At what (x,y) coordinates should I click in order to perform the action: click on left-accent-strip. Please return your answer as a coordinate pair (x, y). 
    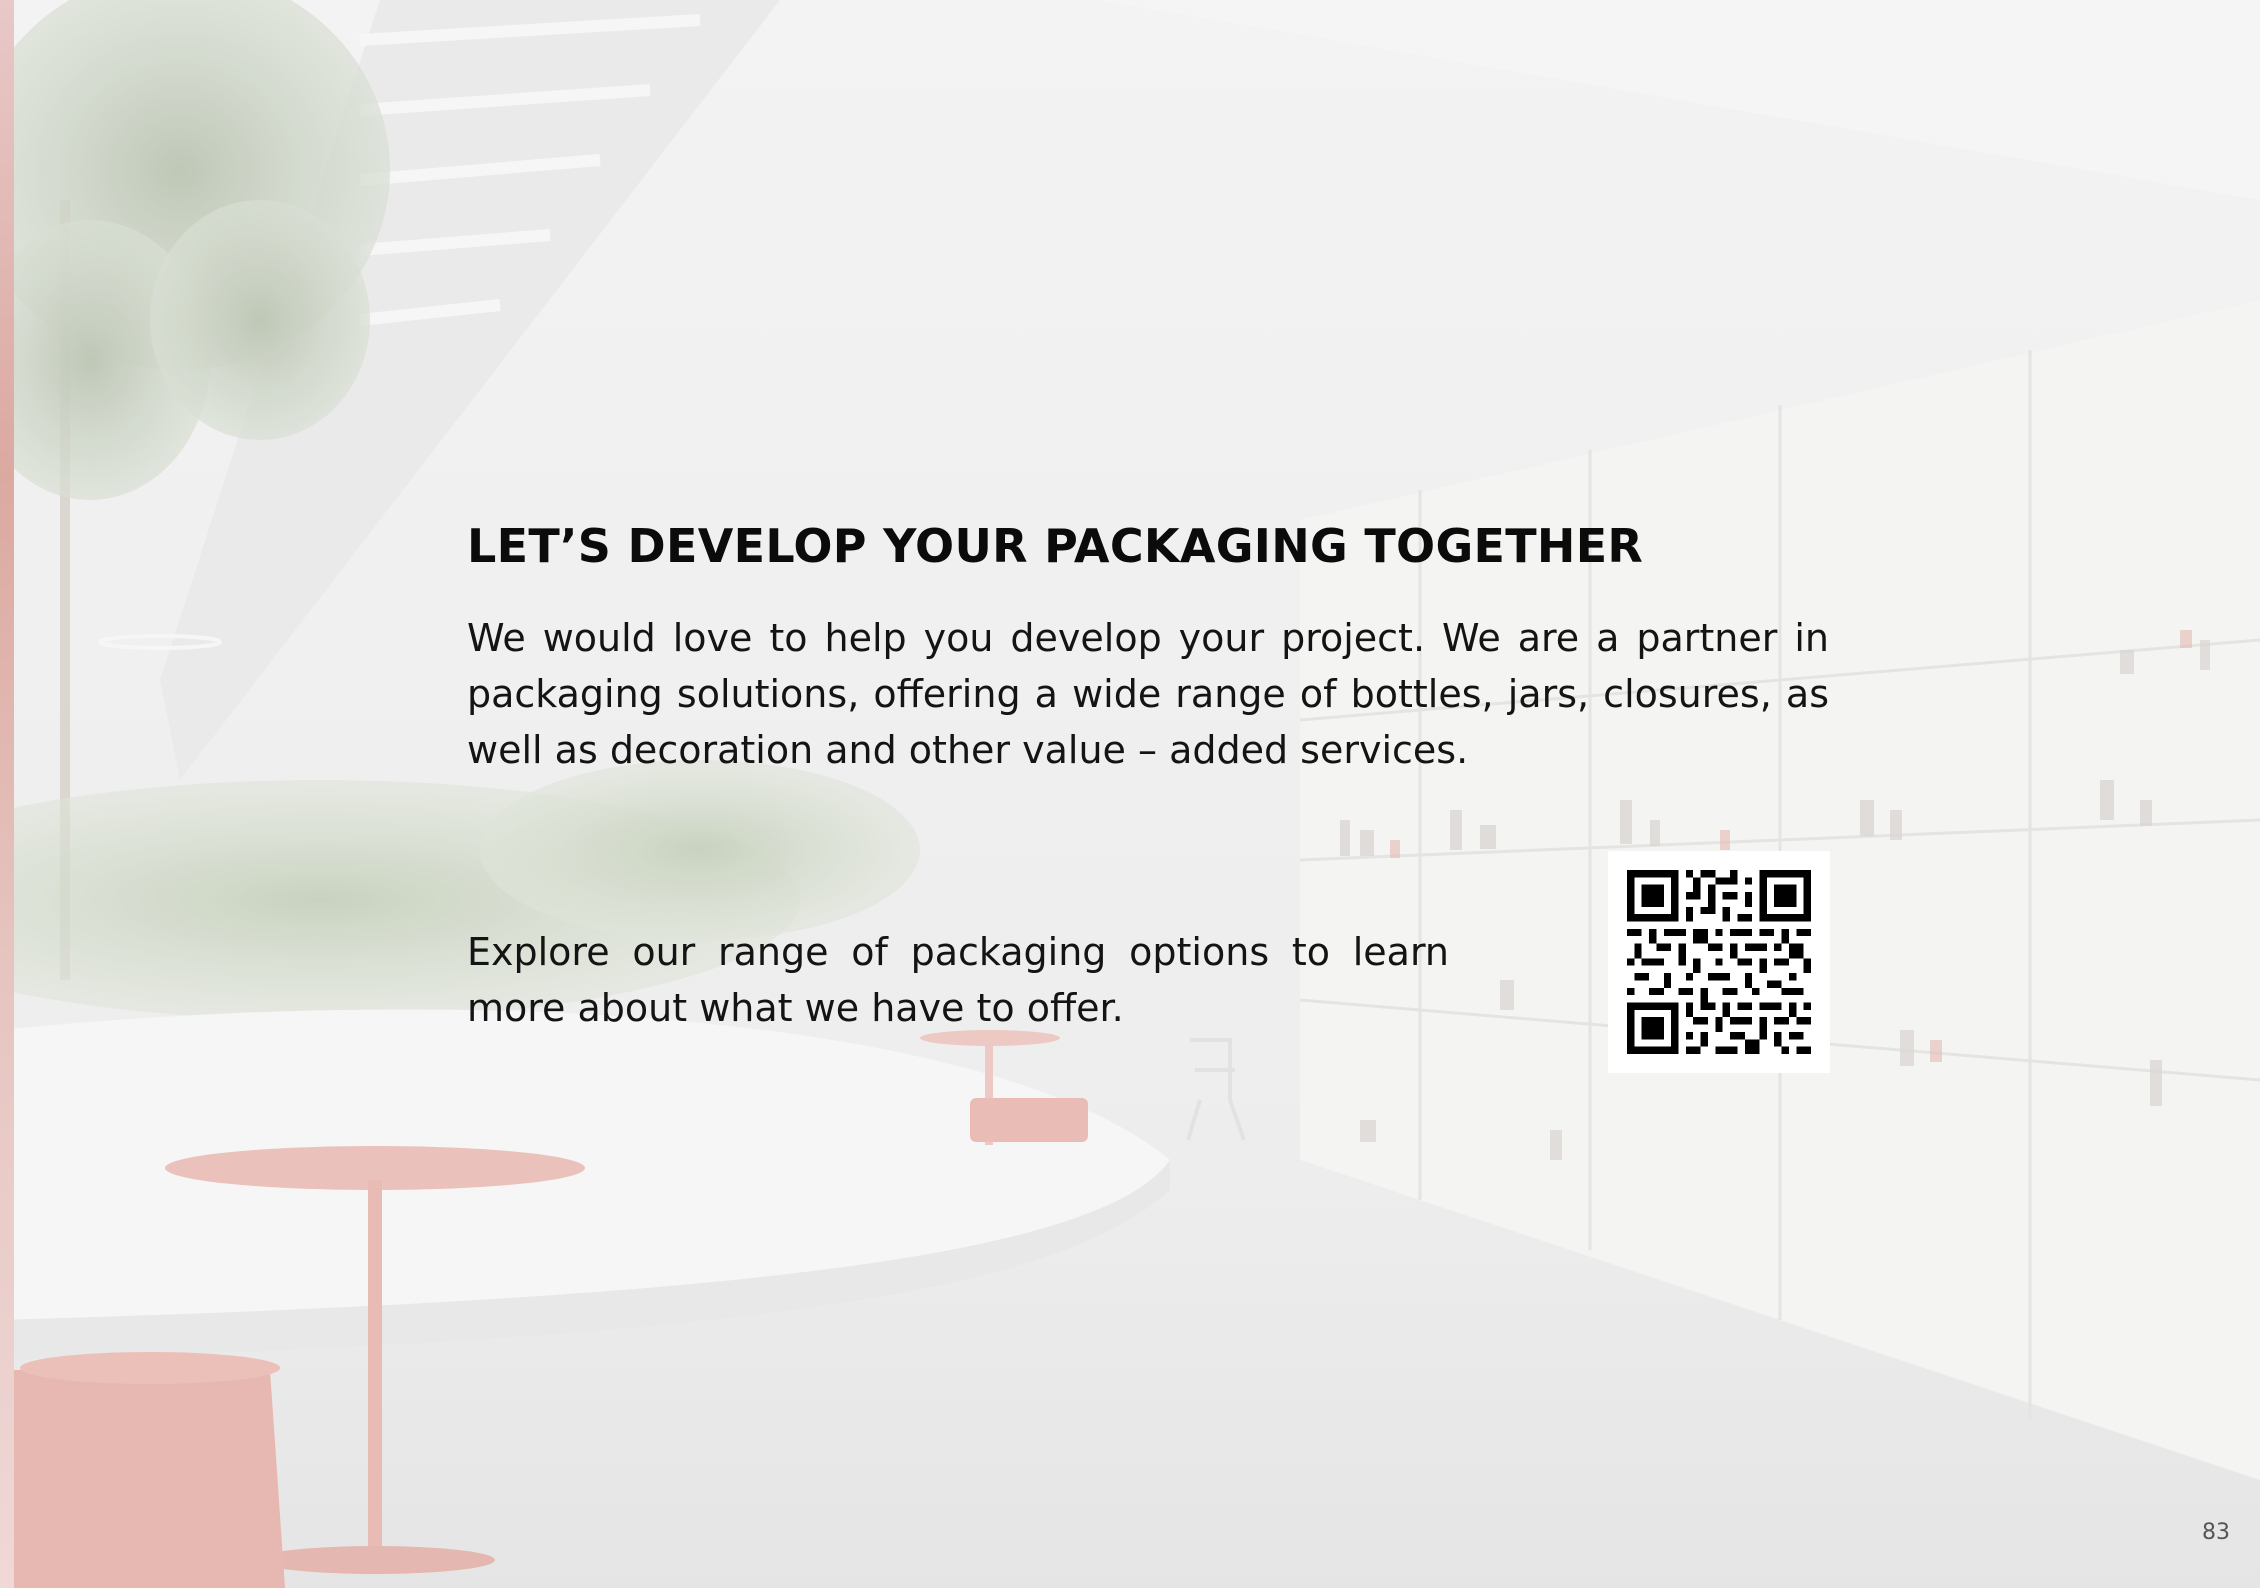
    Looking at the image, I should click on (7, 794).